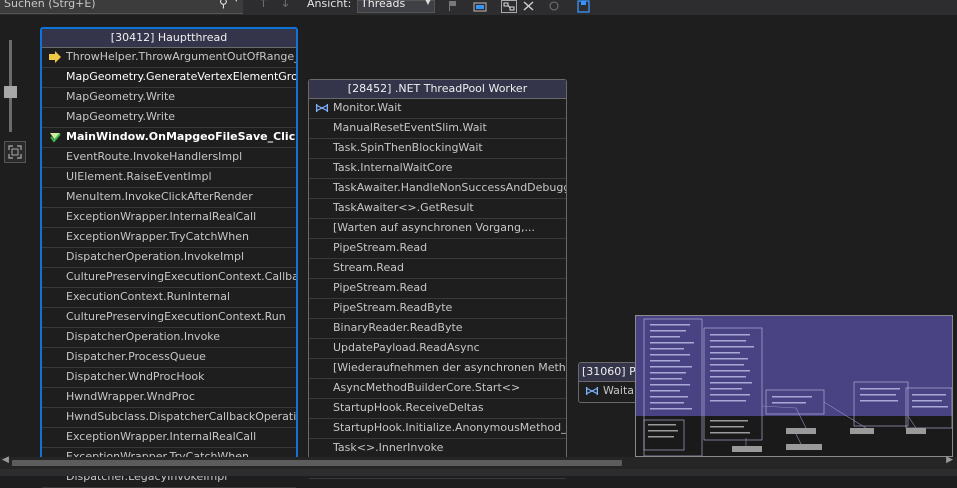 The height and width of the screenshot is (488, 957). Describe the element at coordinates (148, 296) in the screenshot. I see `stack-frame-label: ExecutionContext.RunInternal` at that location.